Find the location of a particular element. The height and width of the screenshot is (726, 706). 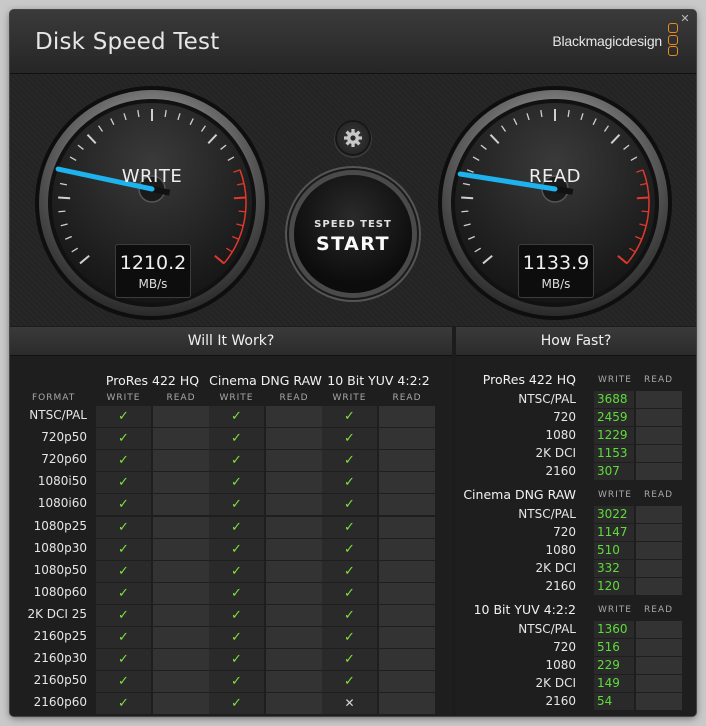

codec-group-title: 10 Bit YUV 4:2:2 is located at coordinates (524, 609).